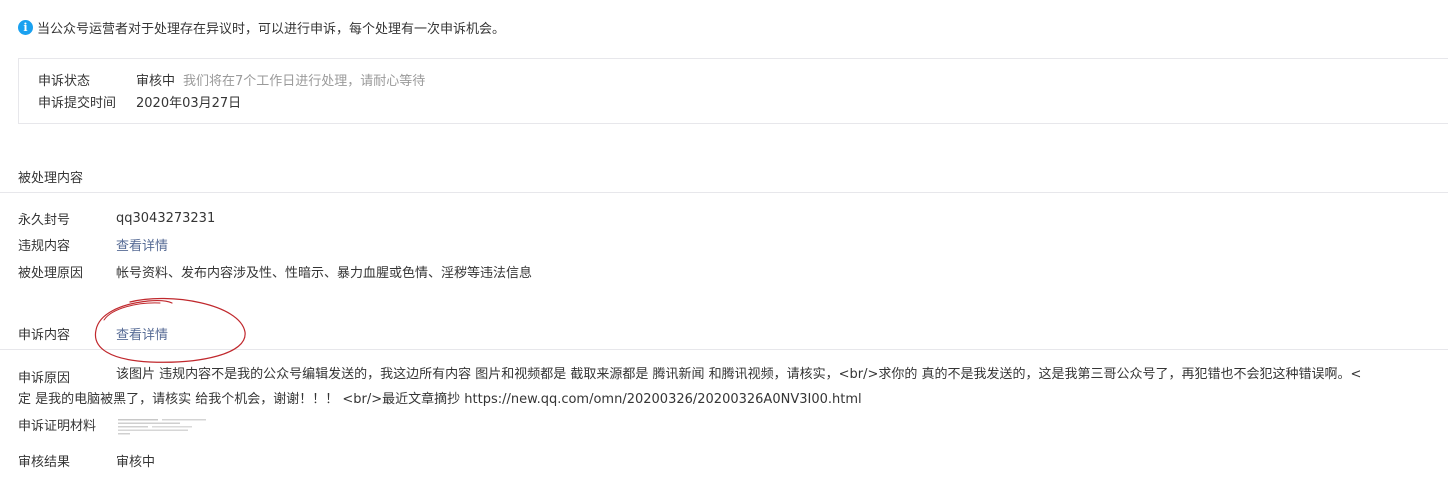 Image resolution: width=1448 pixels, height=485 pixels. I want to click on ban-label: 永久封号, so click(44, 220).